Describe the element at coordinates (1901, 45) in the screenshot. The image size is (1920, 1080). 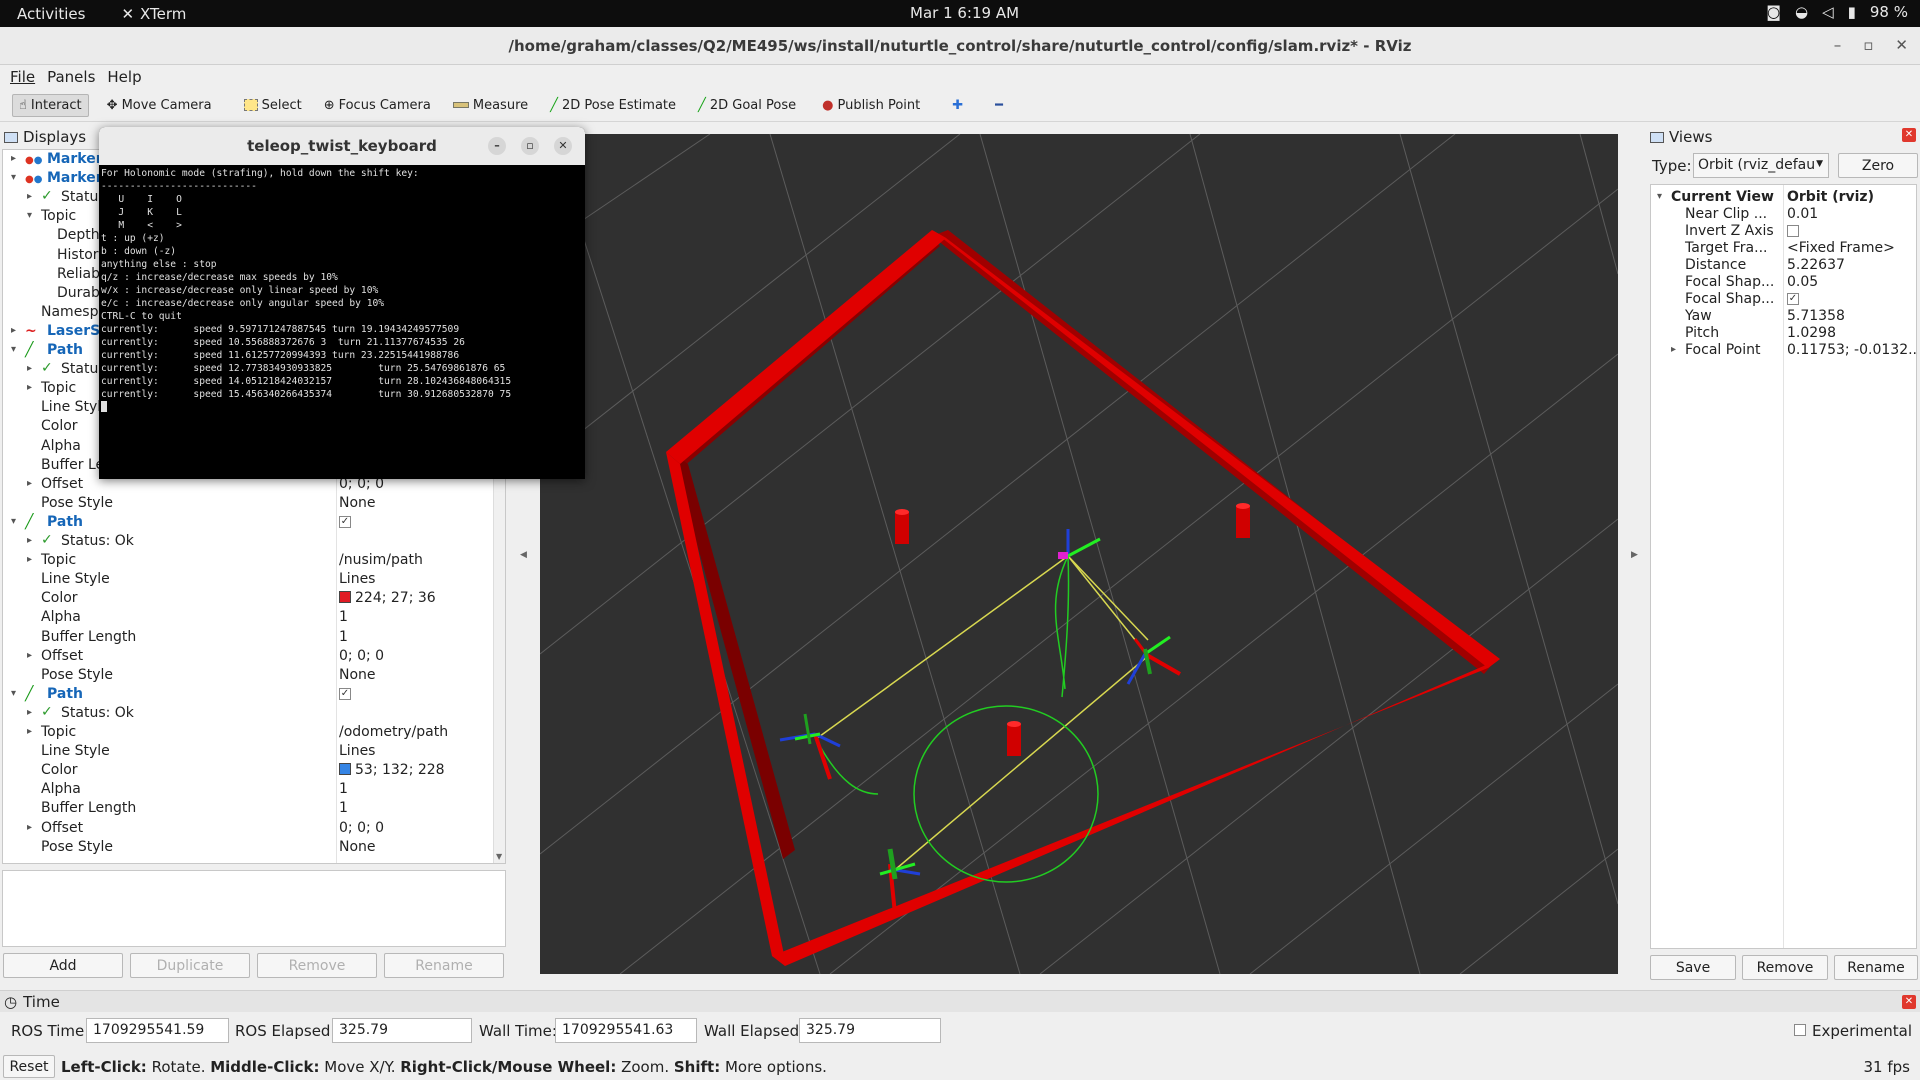
I see `close-icon: ✕` at that location.